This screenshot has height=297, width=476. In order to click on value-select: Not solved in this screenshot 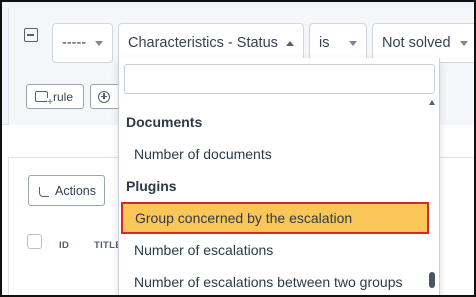, I will do `click(423, 43)`.